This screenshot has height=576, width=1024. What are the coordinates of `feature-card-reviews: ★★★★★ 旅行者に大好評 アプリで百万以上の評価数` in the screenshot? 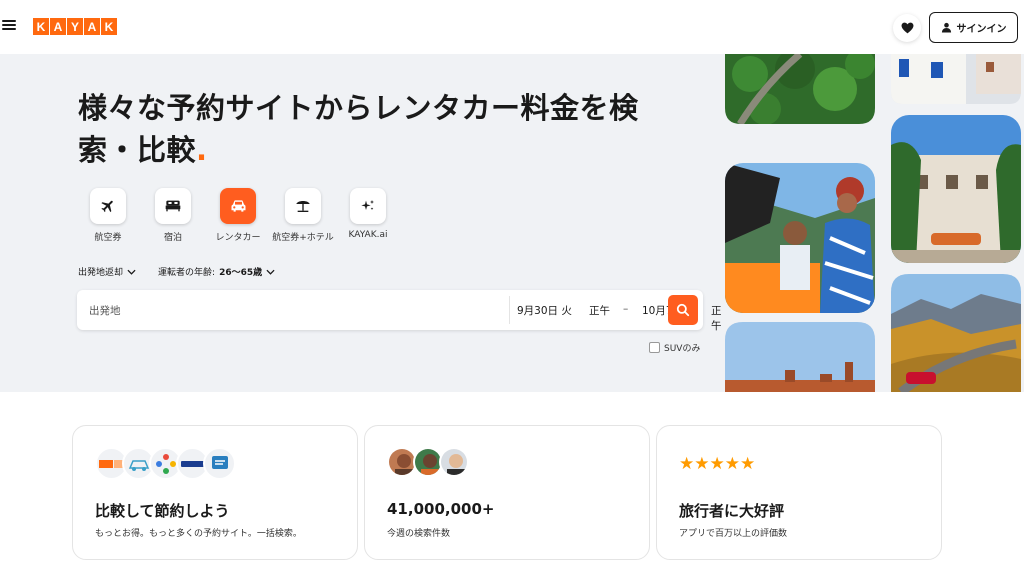 It's located at (799, 492).